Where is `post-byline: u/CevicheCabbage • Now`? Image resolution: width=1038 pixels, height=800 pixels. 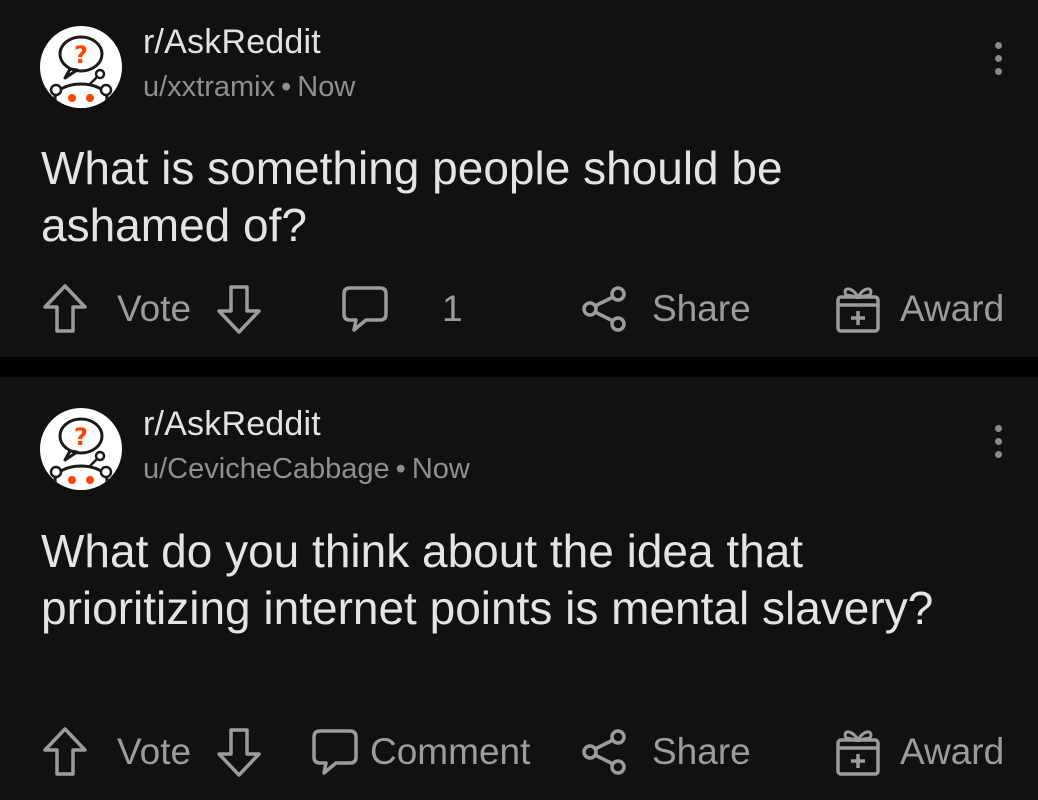 post-byline: u/CevicheCabbage • Now is located at coordinates (306, 469).